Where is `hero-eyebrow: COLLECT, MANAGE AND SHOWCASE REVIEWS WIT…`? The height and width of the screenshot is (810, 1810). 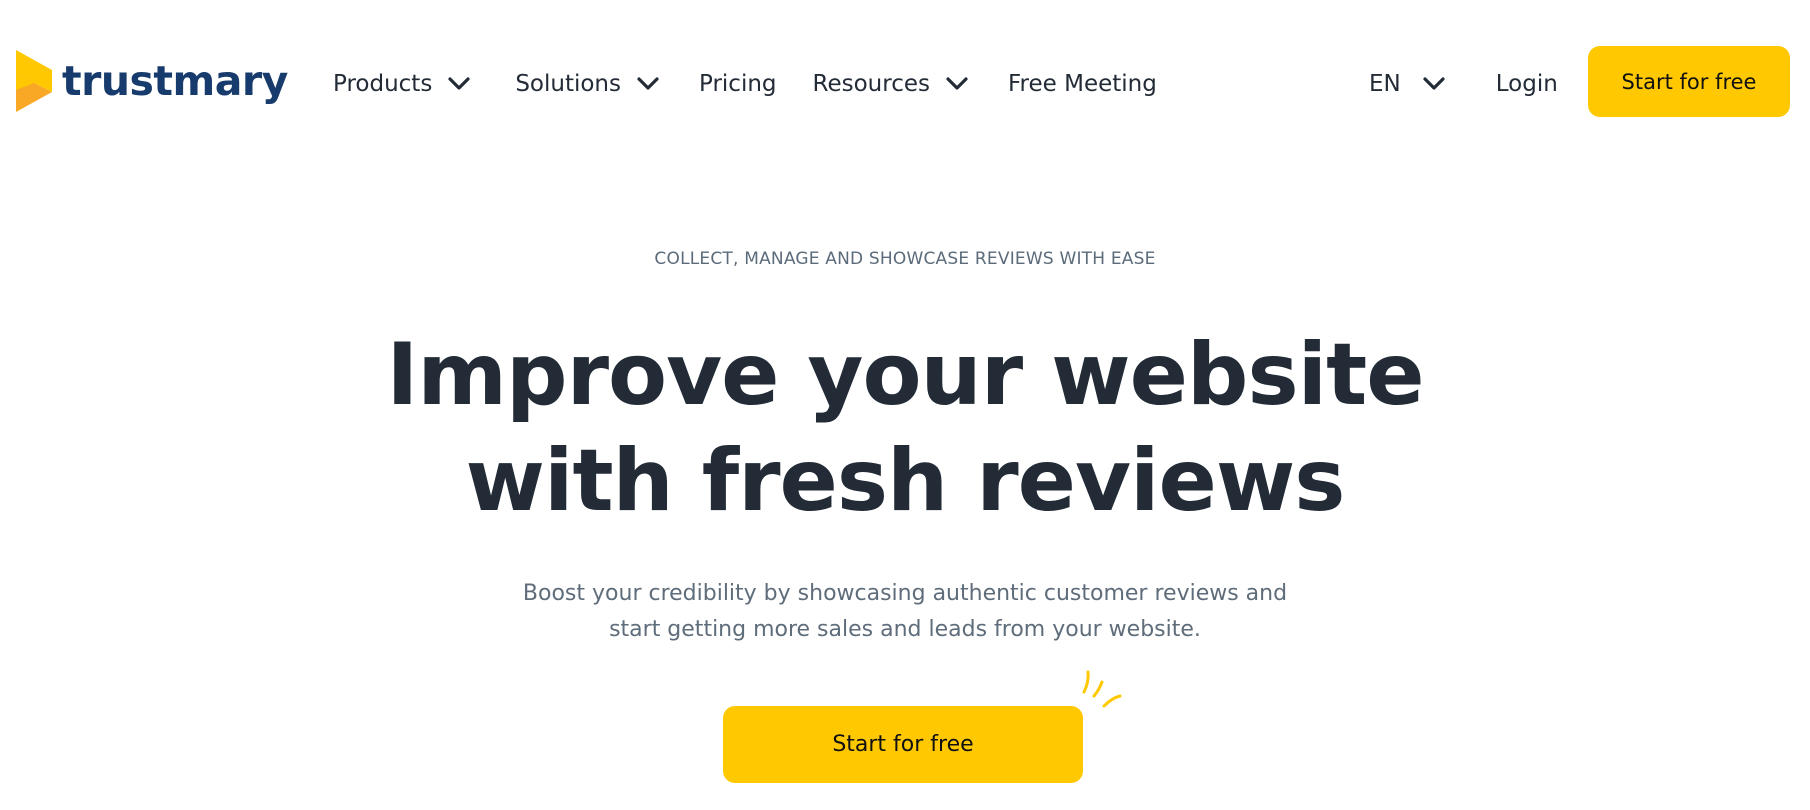
hero-eyebrow: COLLECT, MANAGE AND SHOWCASE REVIEWS WIT… is located at coordinates (905, 259).